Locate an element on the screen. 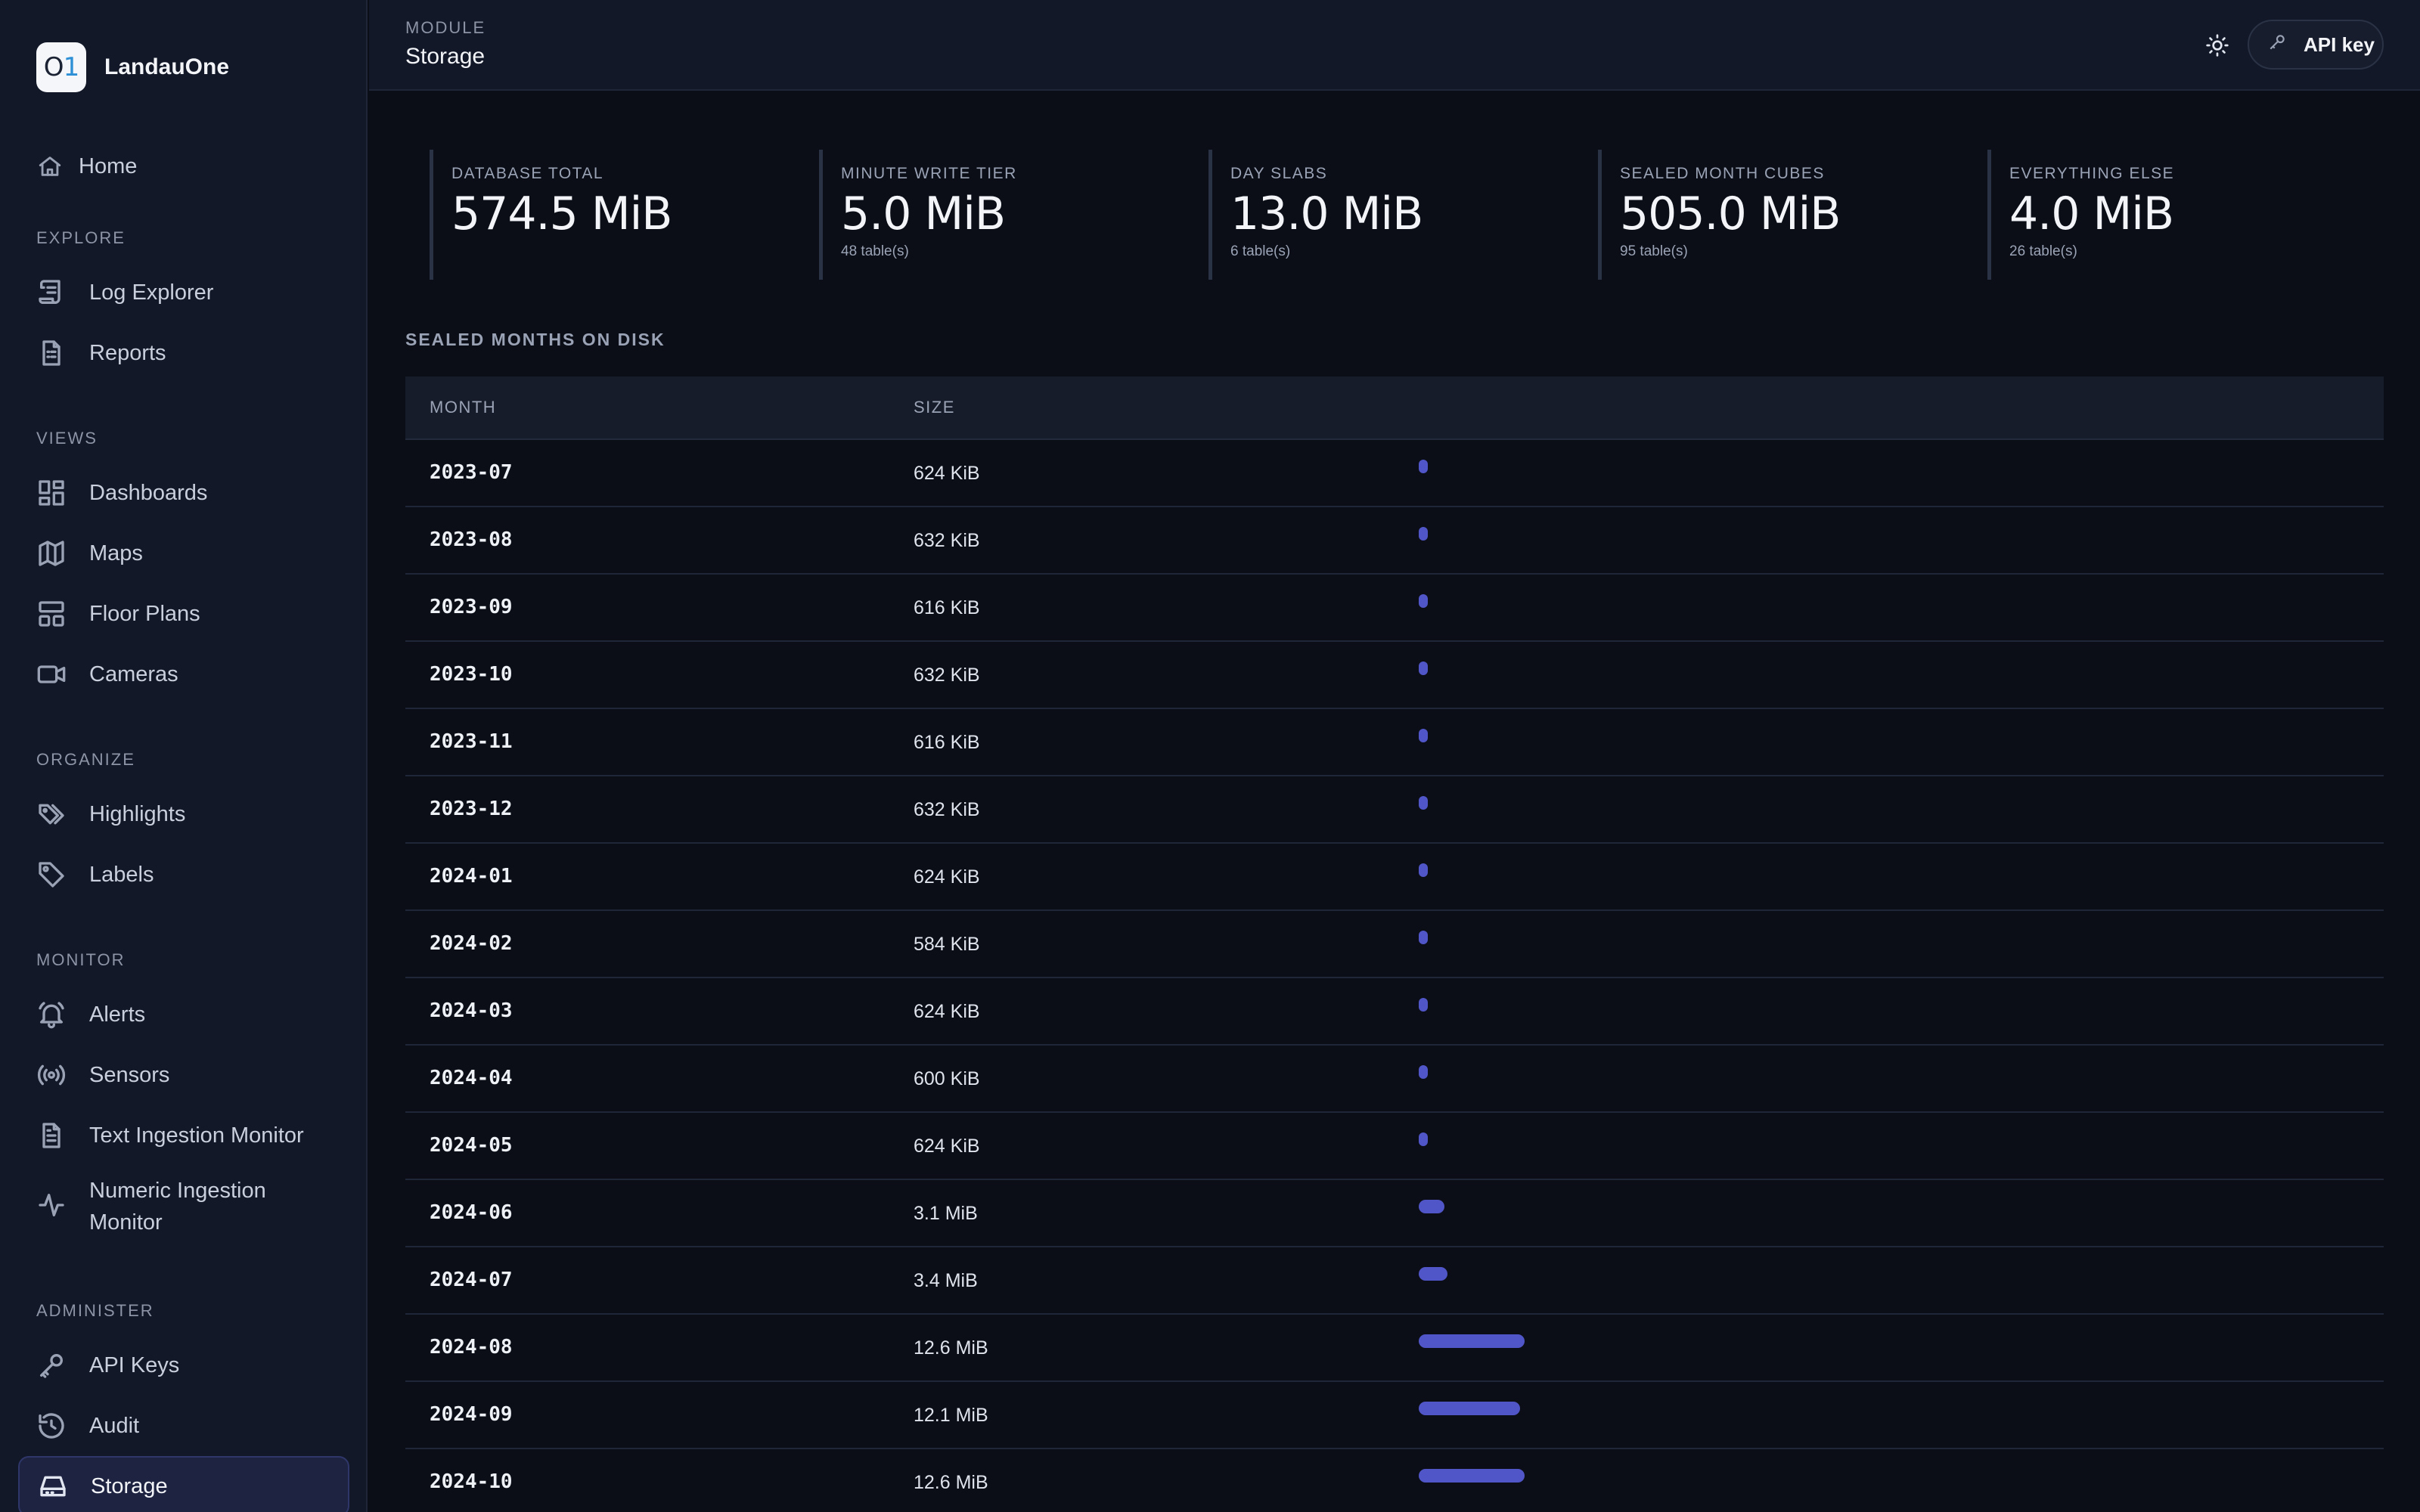 This screenshot has height=1512, width=2420. api-key-label: API key is located at coordinates (2339, 44).